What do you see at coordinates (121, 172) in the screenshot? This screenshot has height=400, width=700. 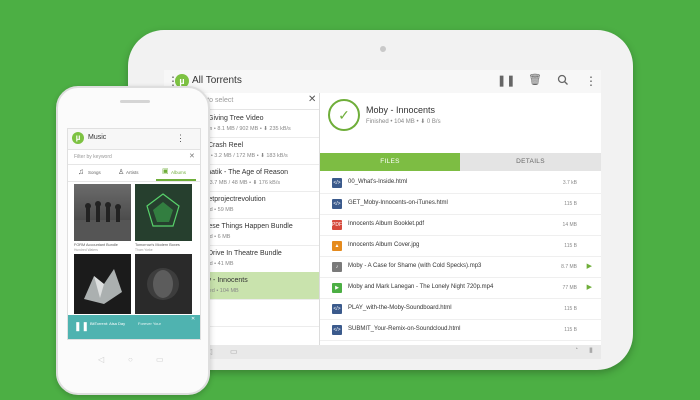 I see `artist-icon: ♙` at bounding box center [121, 172].